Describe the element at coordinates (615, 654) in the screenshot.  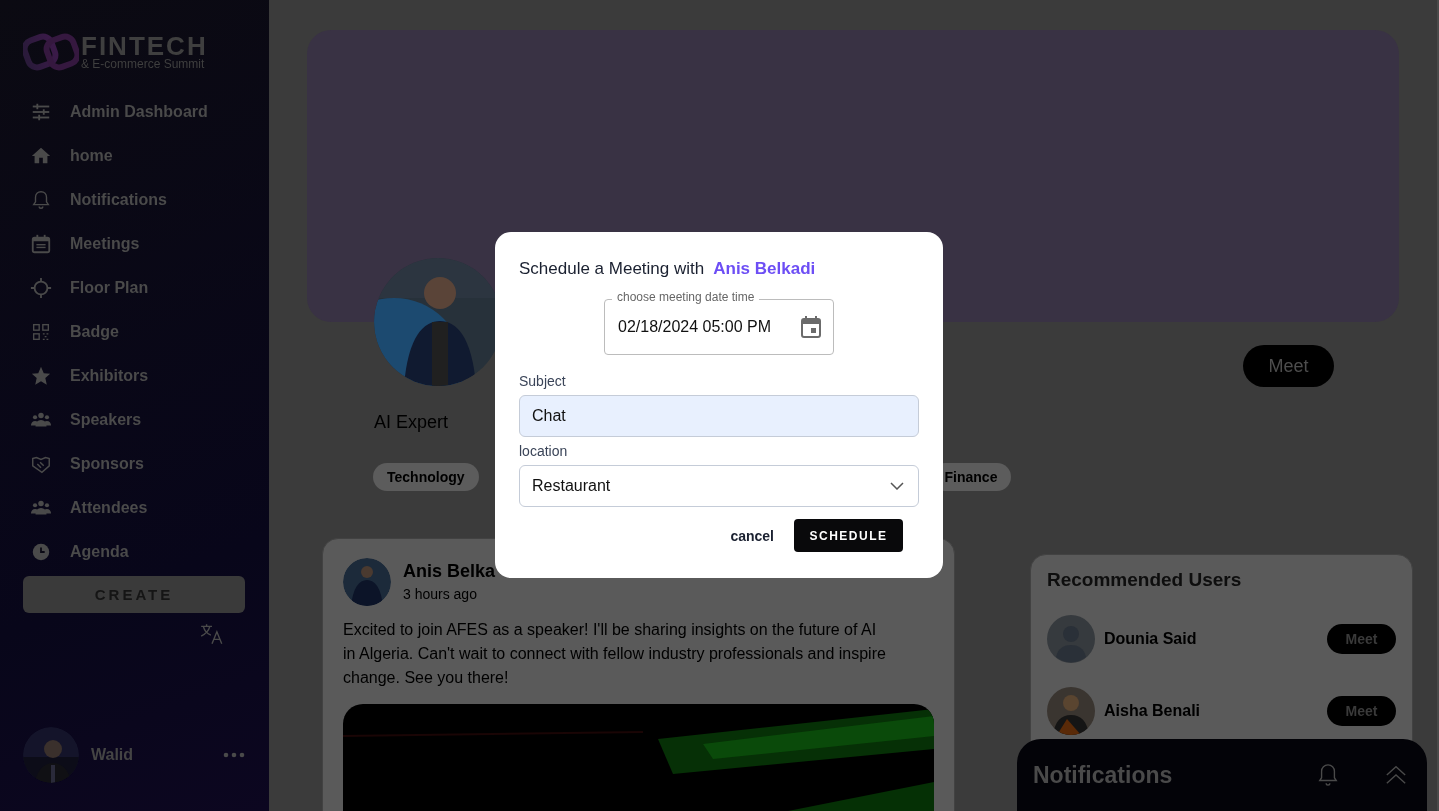
I see `post-text: Excited to join AFES as a speaker! I'll be sharing insights on the future of AI in Algeria. Can't wait to connect with fellow industry professionals and inspire change. See you there!` at that location.